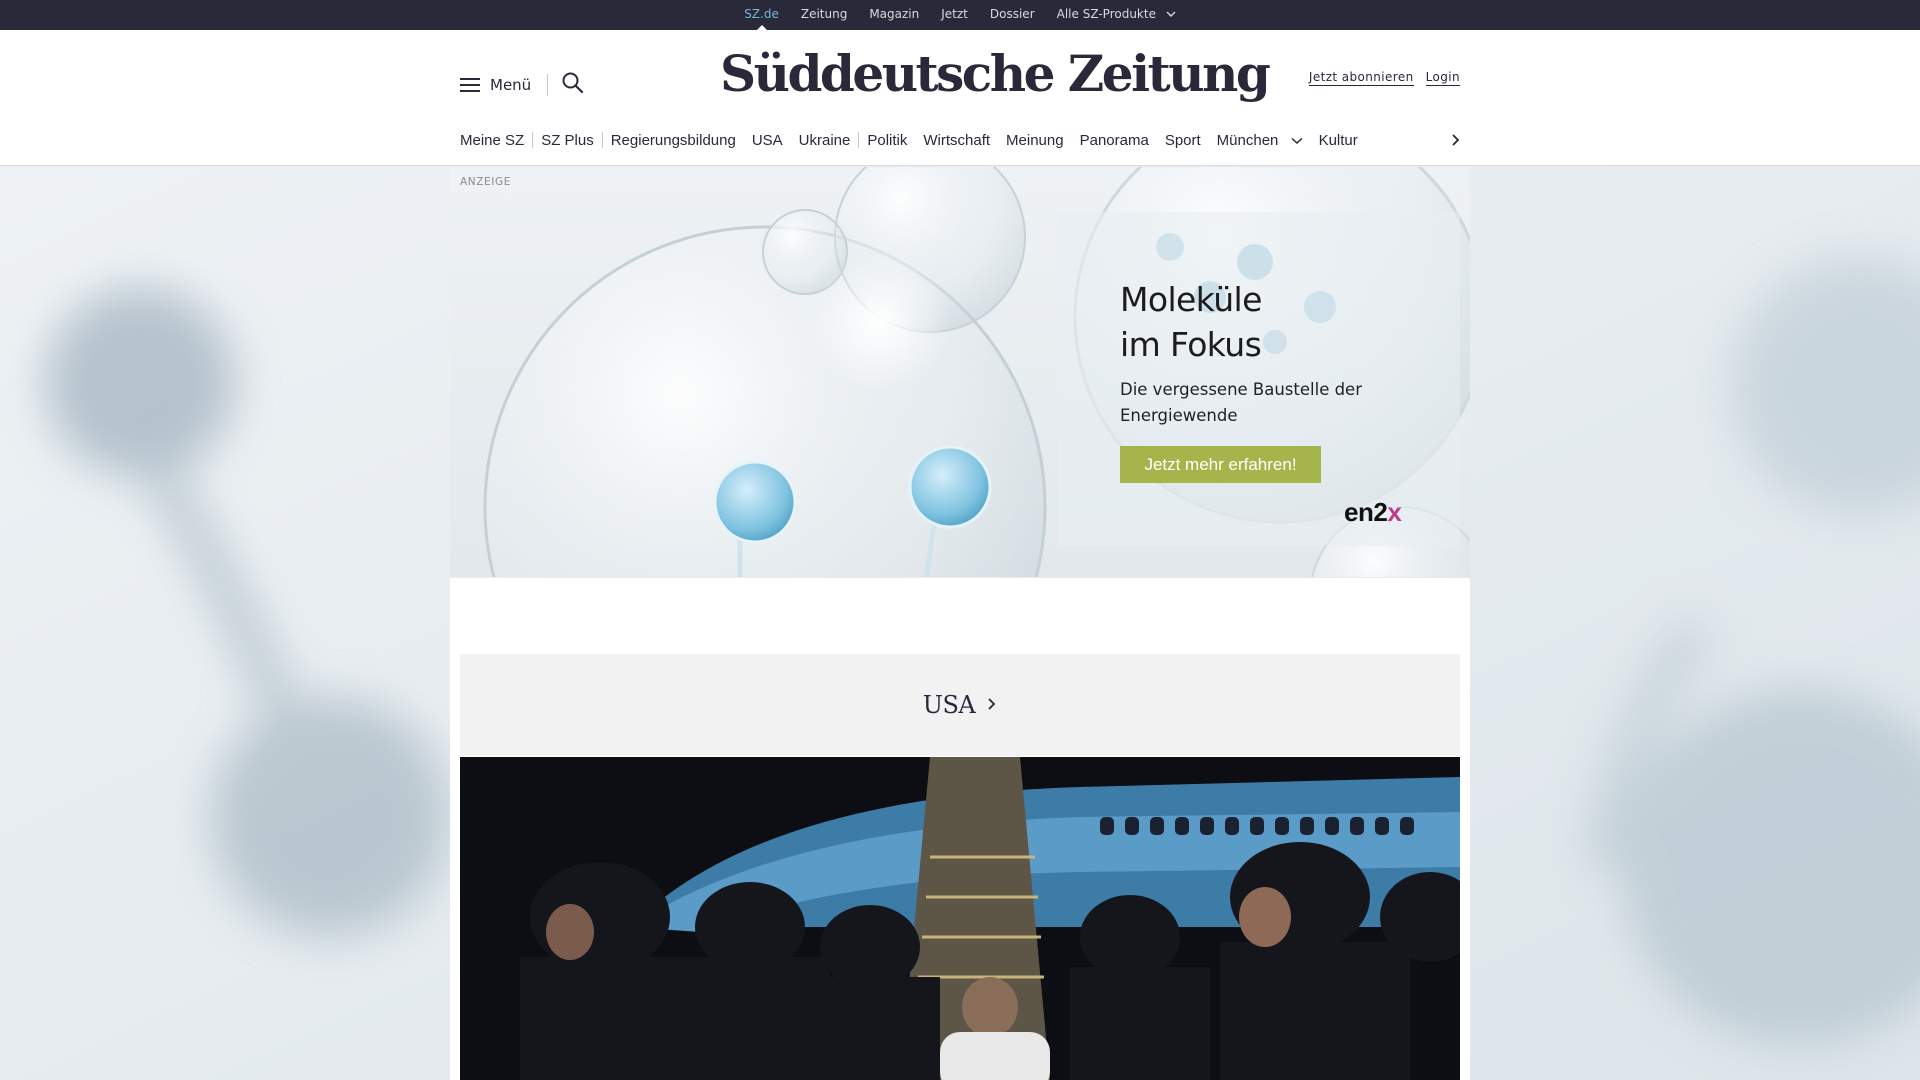  I want to click on nav-scroll-right-button, so click(1456, 140).